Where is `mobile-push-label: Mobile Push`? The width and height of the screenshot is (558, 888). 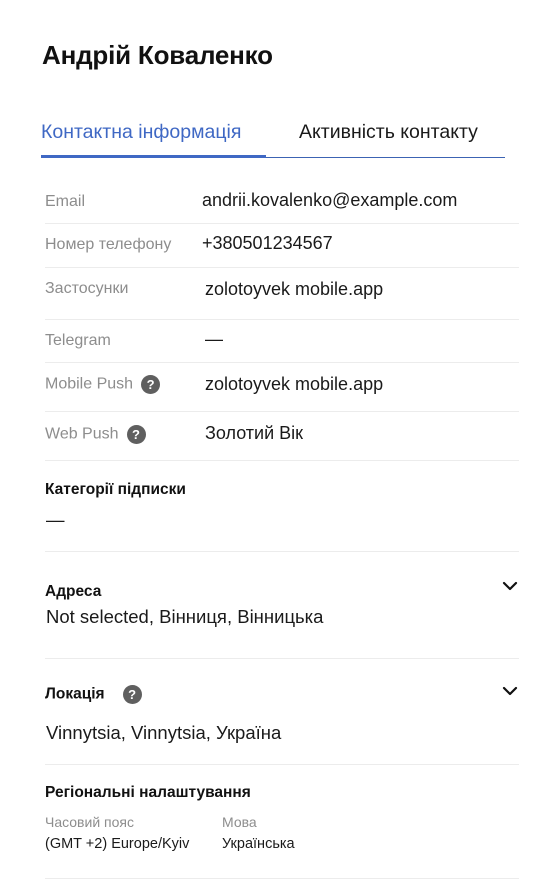
mobile-push-label: Mobile Push is located at coordinates (89, 384).